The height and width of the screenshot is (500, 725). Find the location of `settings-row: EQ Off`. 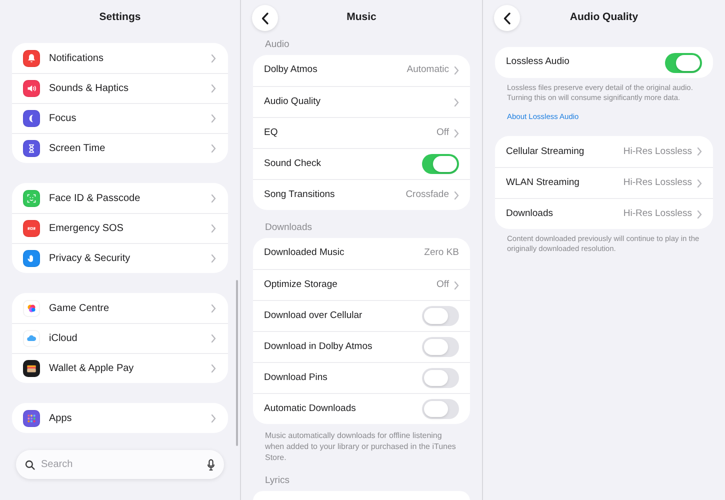

settings-row: EQ Off is located at coordinates (361, 132).